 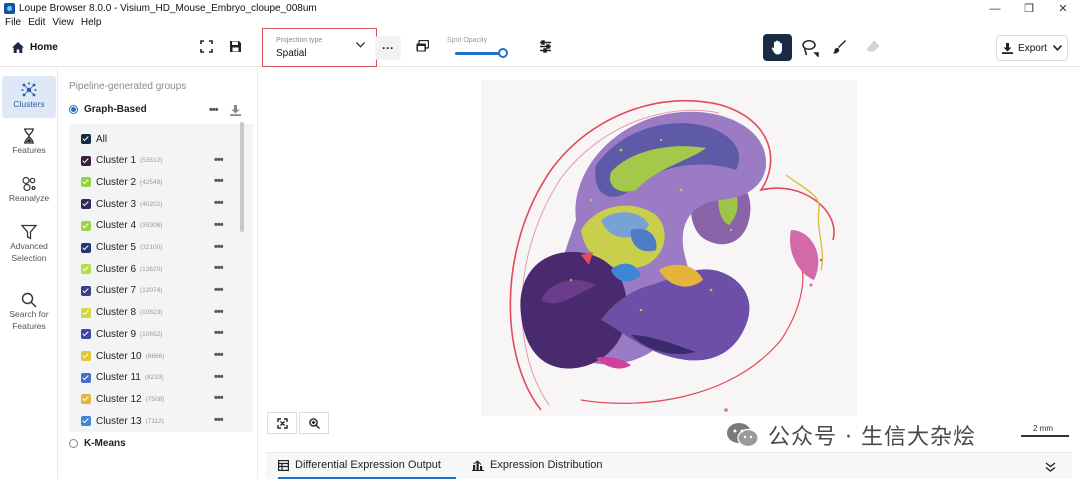 I want to click on cluster-row: Cluster 9 (10652) •••, so click(x=157, y=334).